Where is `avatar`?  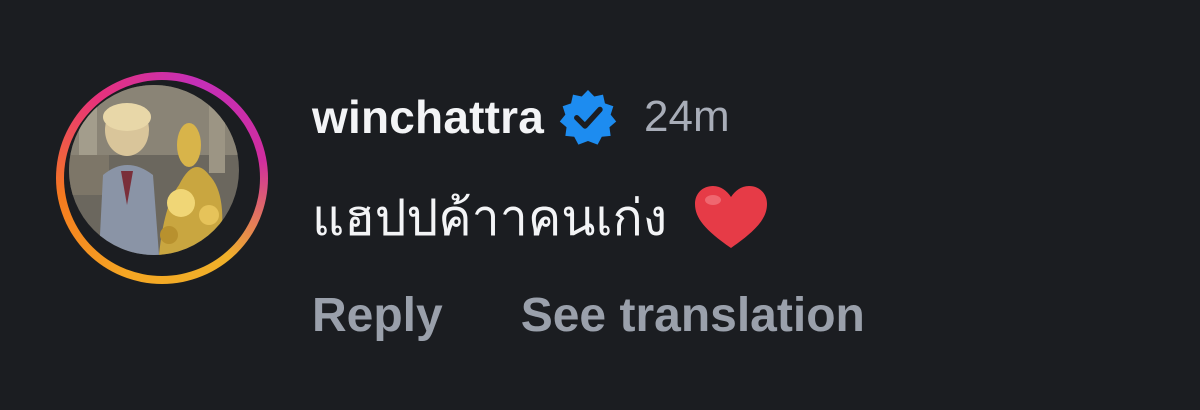 avatar is located at coordinates (154, 170).